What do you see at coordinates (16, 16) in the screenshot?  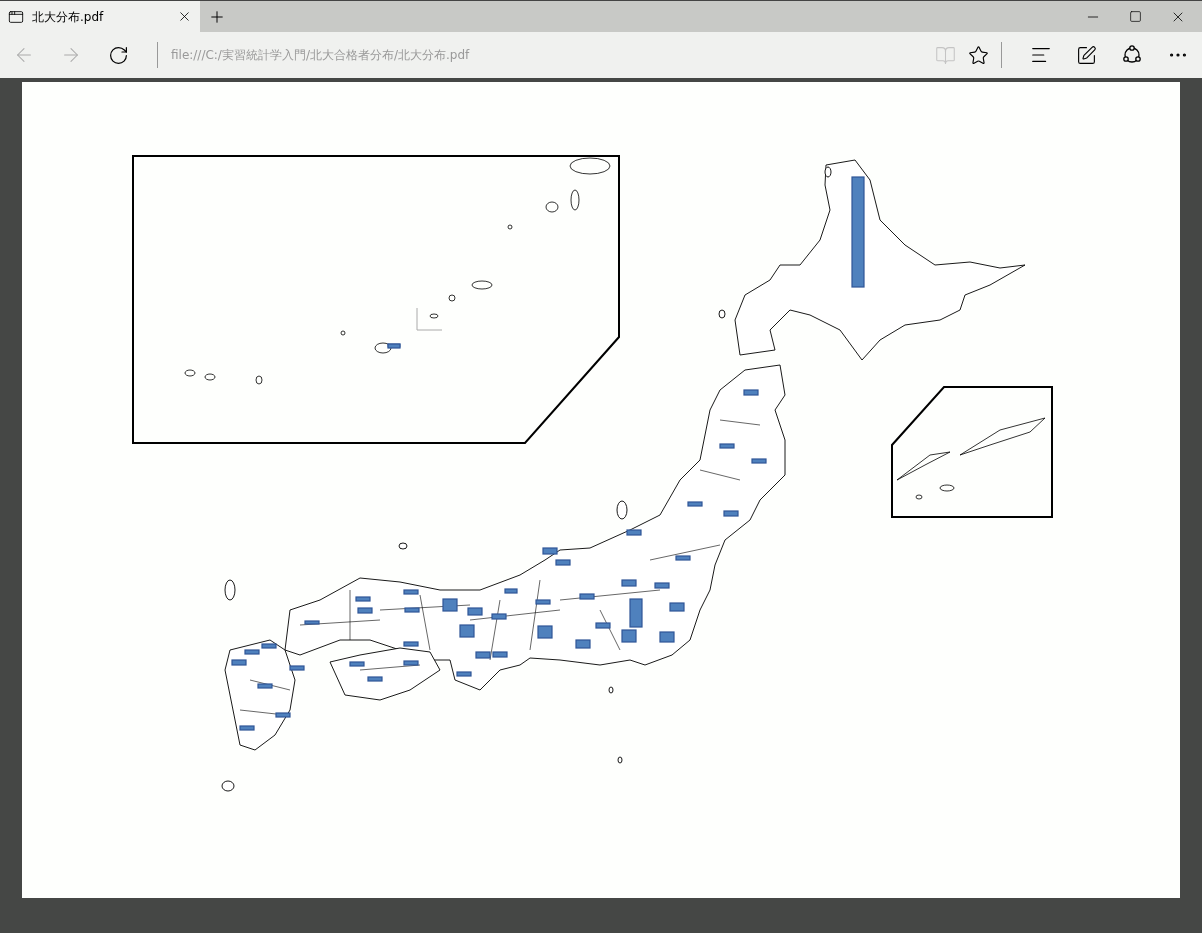 I see `page-icon` at bounding box center [16, 16].